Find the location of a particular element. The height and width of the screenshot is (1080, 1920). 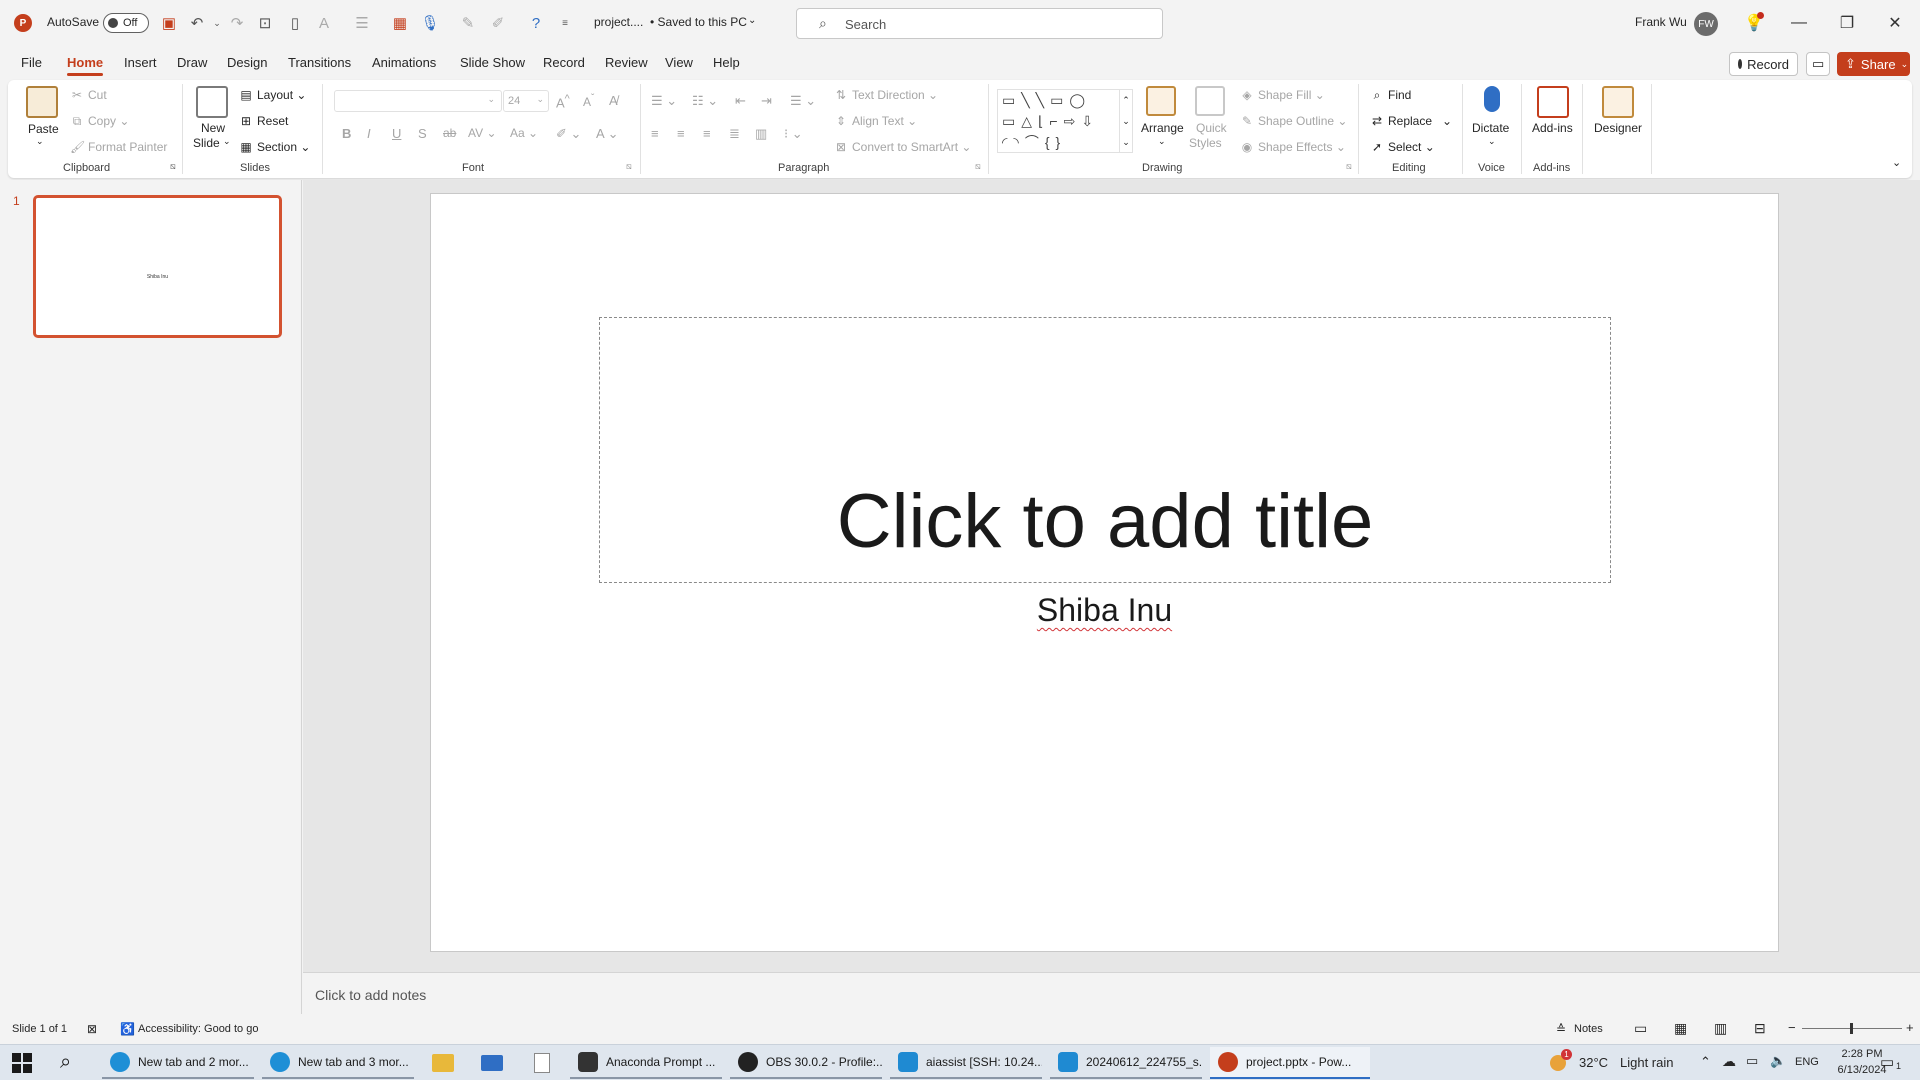

increase-font-icon: A^ is located at coordinates (563, 101).